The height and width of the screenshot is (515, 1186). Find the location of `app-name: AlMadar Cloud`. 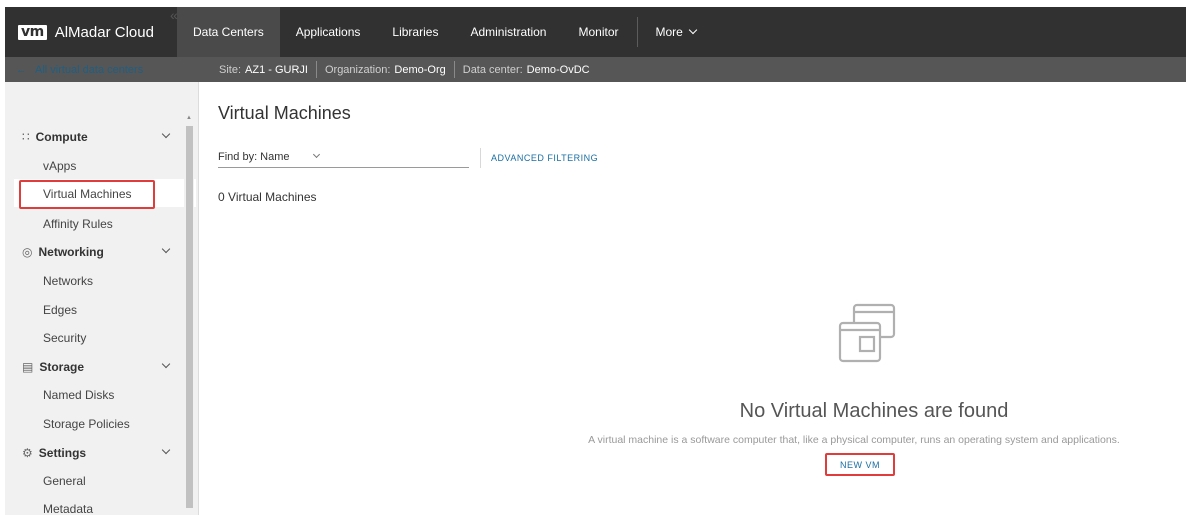

app-name: AlMadar Cloud is located at coordinates (104, 32).